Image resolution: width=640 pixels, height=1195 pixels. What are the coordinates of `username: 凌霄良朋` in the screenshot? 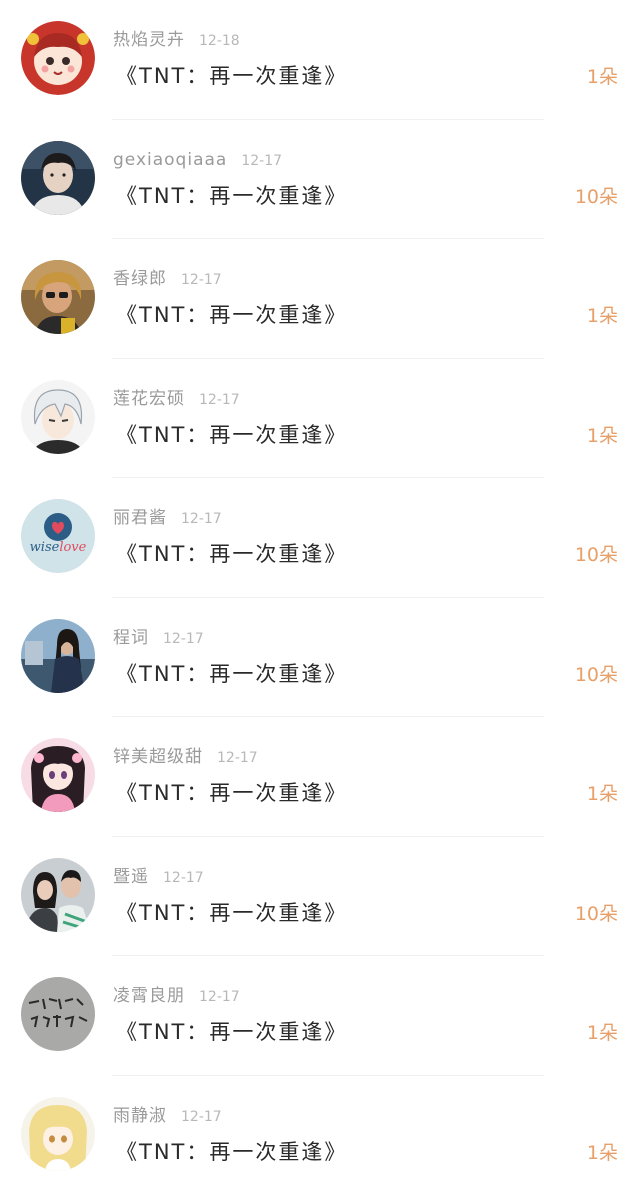 It's located at (149, 996).